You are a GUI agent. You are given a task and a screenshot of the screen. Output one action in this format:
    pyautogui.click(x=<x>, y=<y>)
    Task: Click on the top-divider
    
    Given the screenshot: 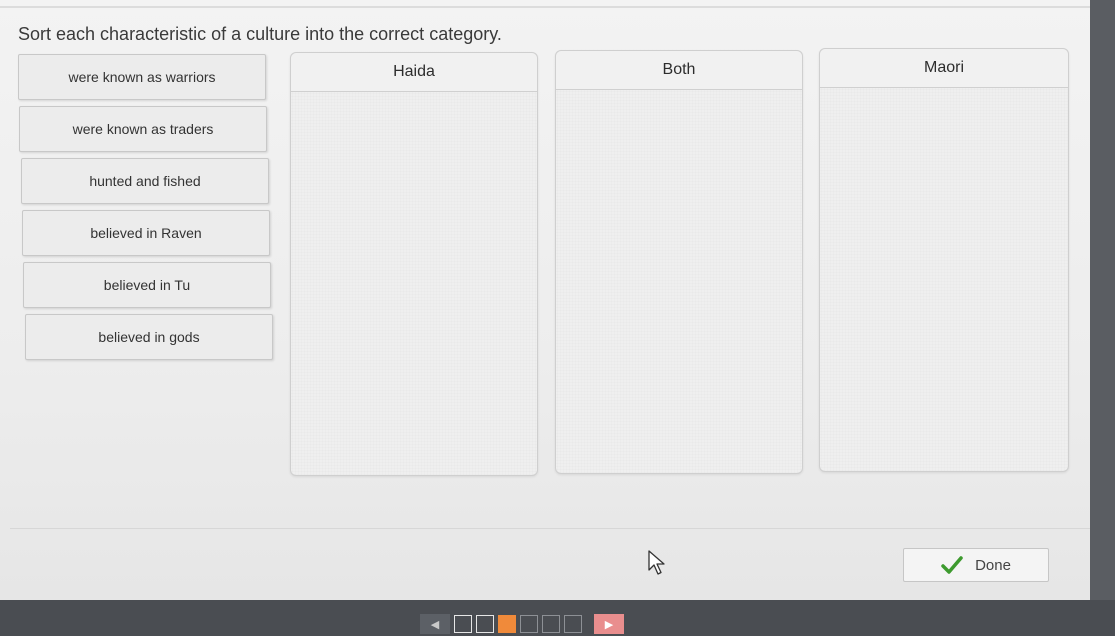 What is the action you would take?
    pyautogui.click(x=547, y=7)
    